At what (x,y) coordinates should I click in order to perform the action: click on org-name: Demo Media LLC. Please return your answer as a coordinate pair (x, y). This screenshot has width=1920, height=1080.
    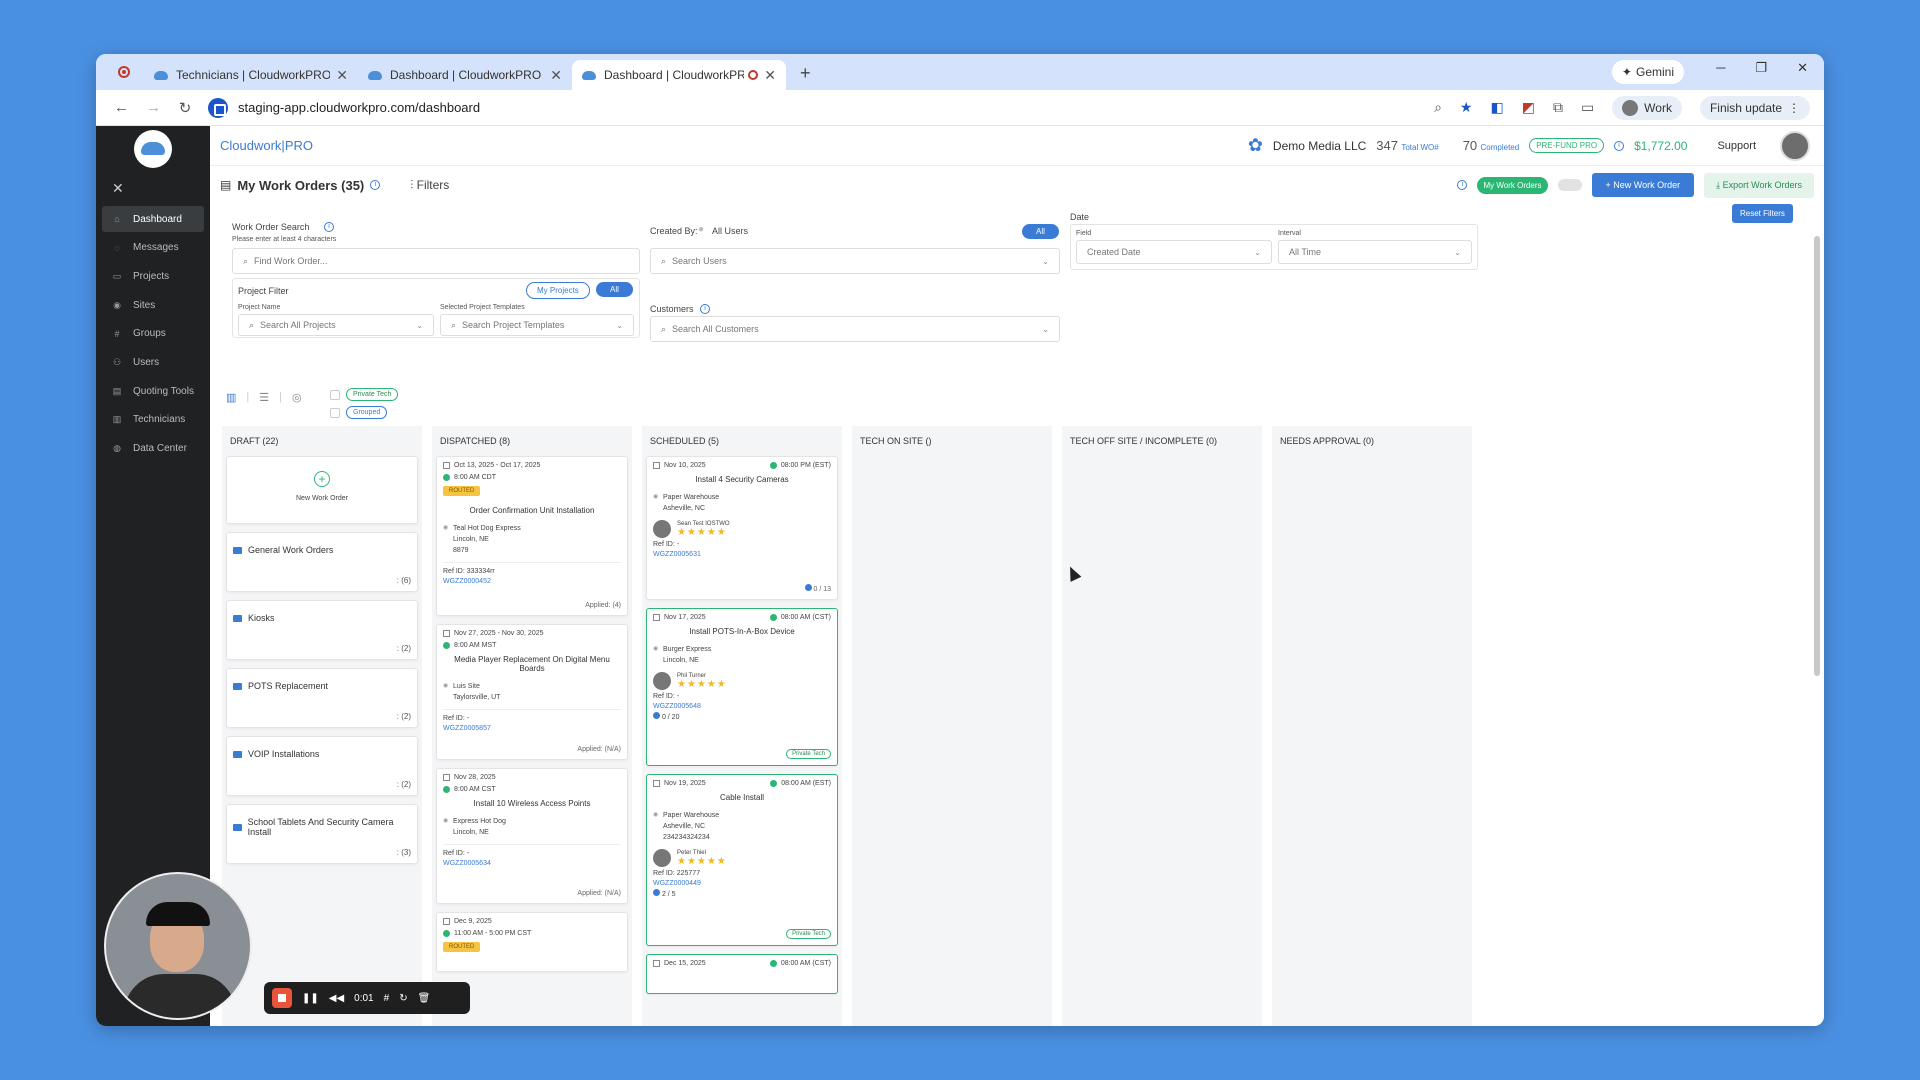
    Looking at the image, I should click on (1319, 146).